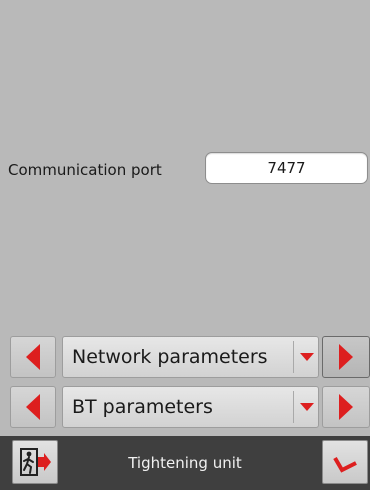  I want to click on next-bt-button, so click(346, 407).